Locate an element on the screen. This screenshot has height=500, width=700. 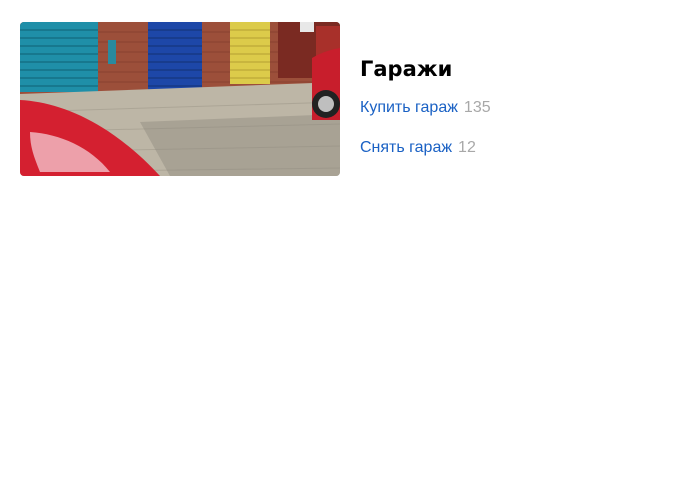
buy-garage-row: Купить гараж 135 is located at coordinates (425, 108).